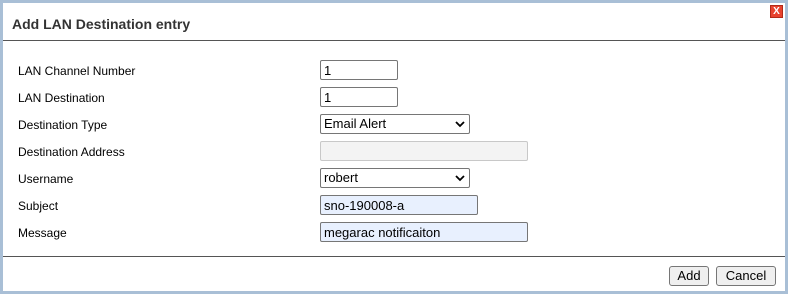  Describe the element at coordinates (341, 177) in the screenshot. I see `username-value: robert` at that location.